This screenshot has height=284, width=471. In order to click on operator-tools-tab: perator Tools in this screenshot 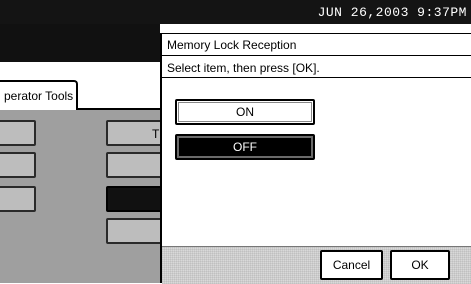, I will do `click(39, 95)`.